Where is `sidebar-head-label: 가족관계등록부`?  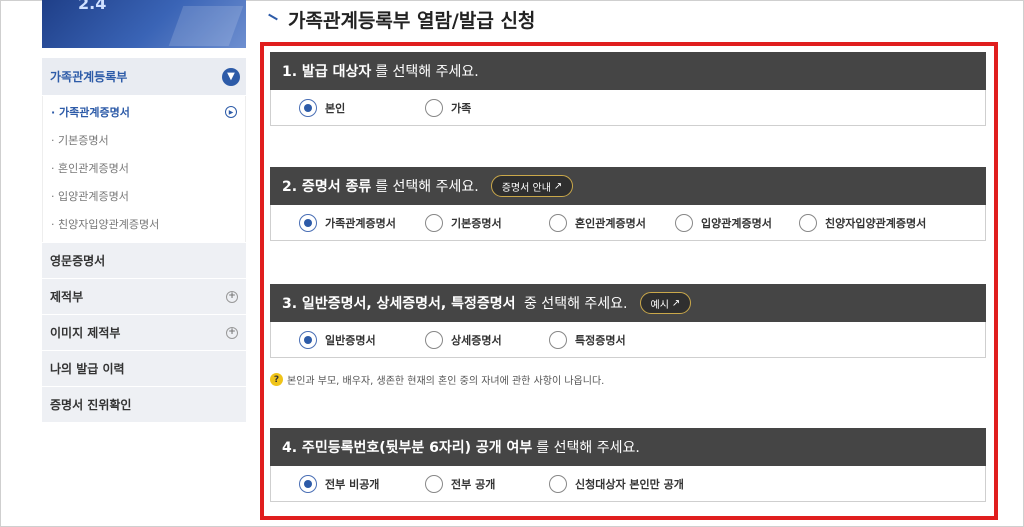 sidebar-head-label: 가족관계등록부 is located at coordinates (89, 77).